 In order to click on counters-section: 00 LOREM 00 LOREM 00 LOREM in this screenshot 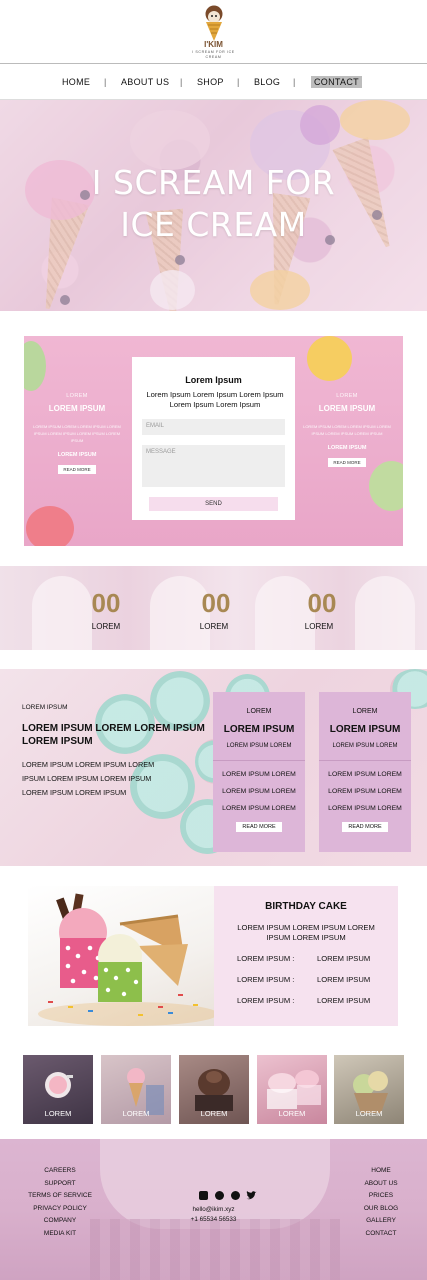, I will do `click(213, 608)`.